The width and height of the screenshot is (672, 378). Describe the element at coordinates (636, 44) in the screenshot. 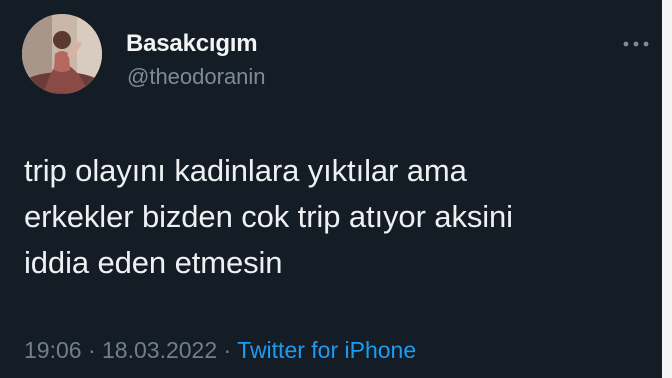

I see `more-dots-icon` at that location.